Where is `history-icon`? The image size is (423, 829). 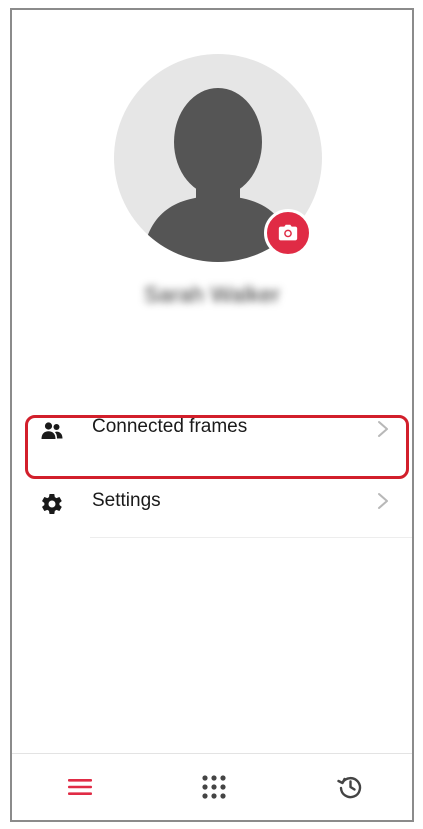
history-icon is located at coordinates (349, 787).